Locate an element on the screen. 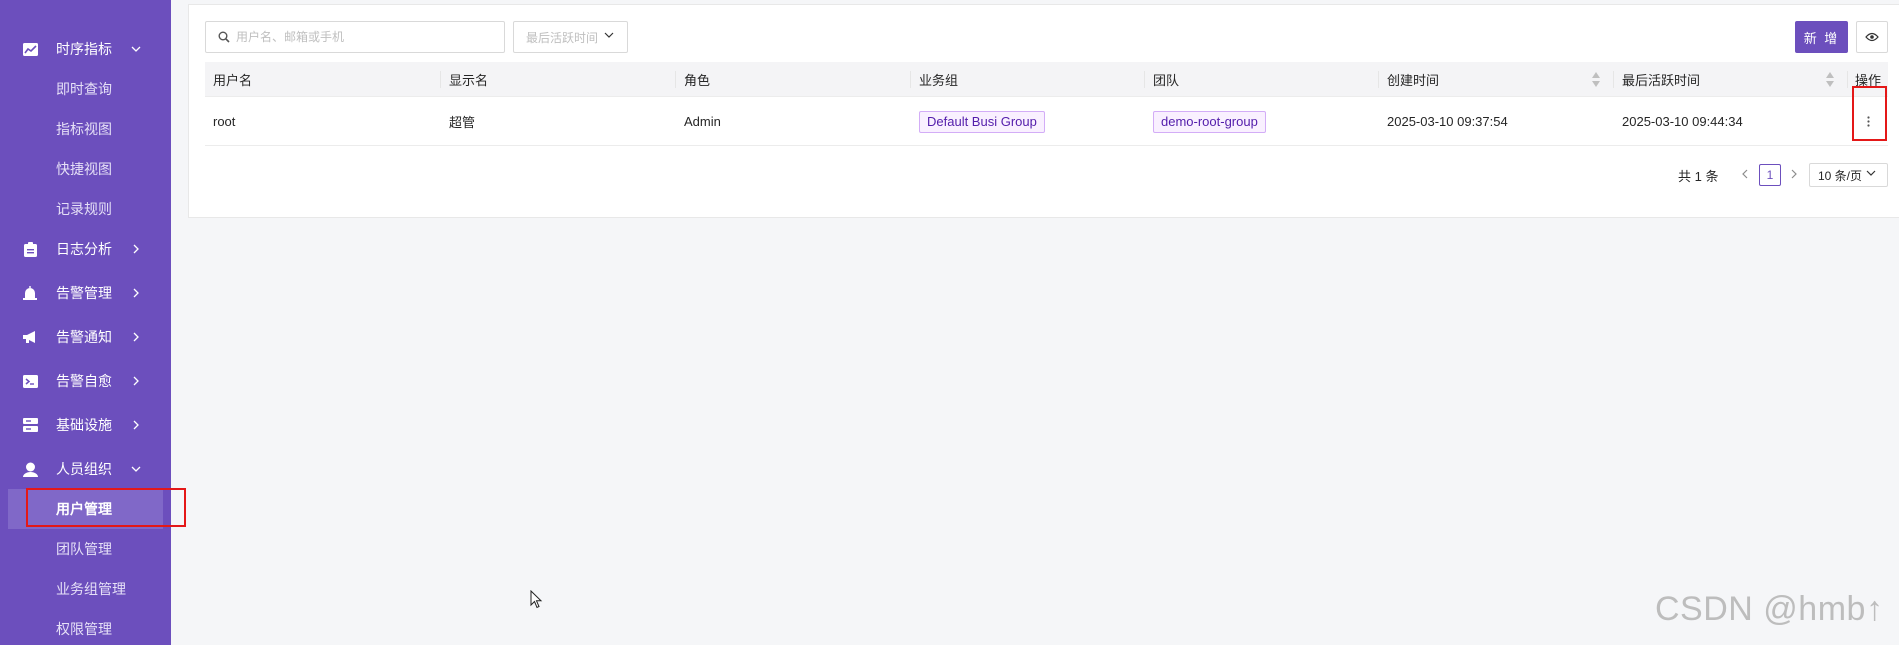 The height and width of the screenshot is (645, 1899). sidebar-subitem-busi-group-management: 业务组管理 is located at coordinates (85, 589).